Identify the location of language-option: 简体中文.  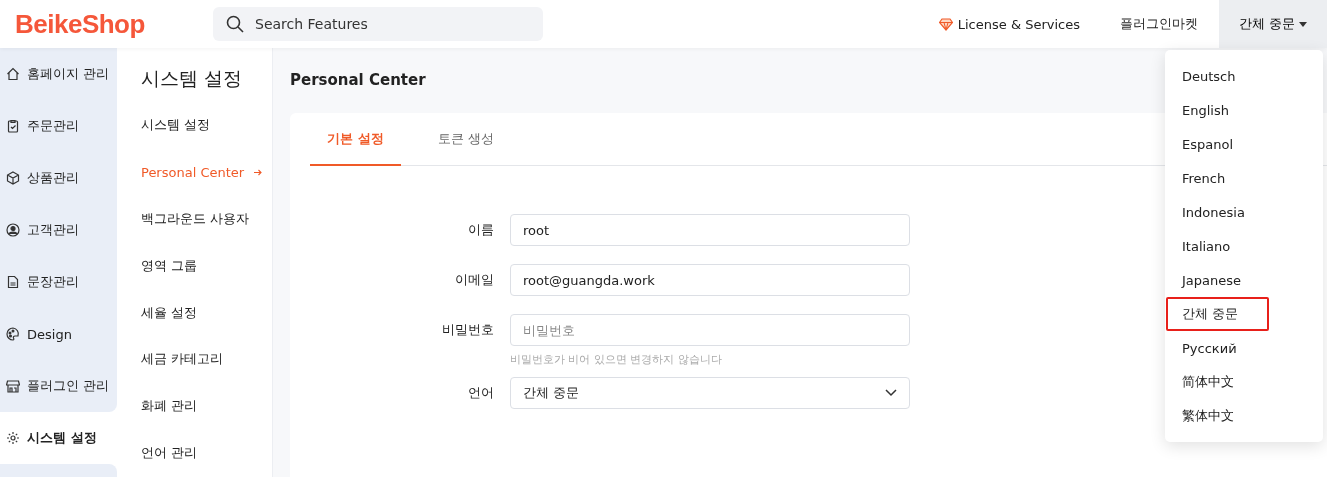
(1244, 382).